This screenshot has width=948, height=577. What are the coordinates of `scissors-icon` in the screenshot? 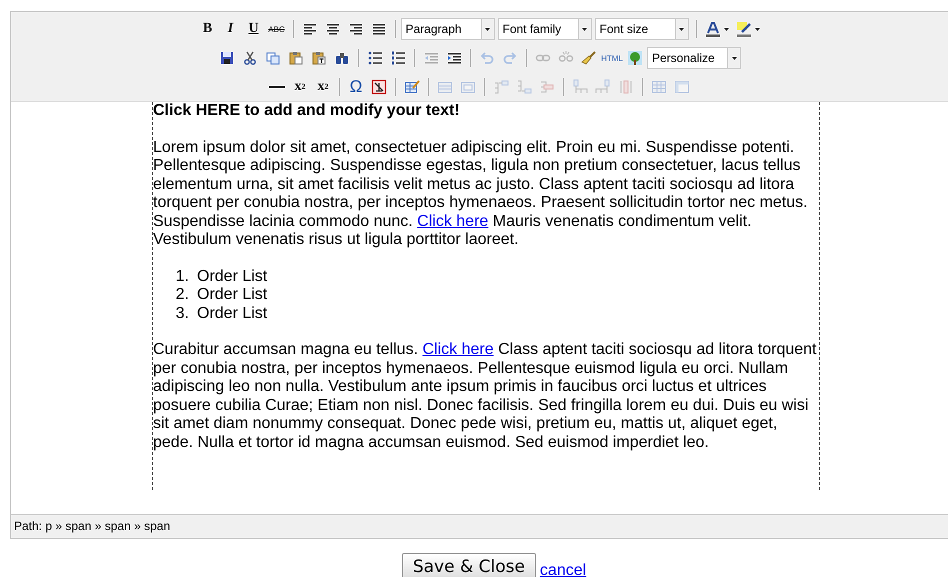 It's located at (250, 58).